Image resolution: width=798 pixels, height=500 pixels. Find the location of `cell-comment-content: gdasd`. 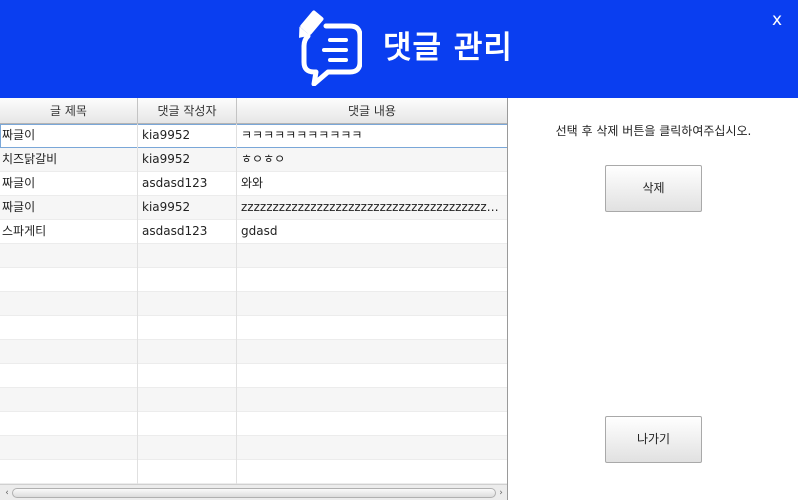

cell-comment-content: gdasd is located at coordinates (259, 231).